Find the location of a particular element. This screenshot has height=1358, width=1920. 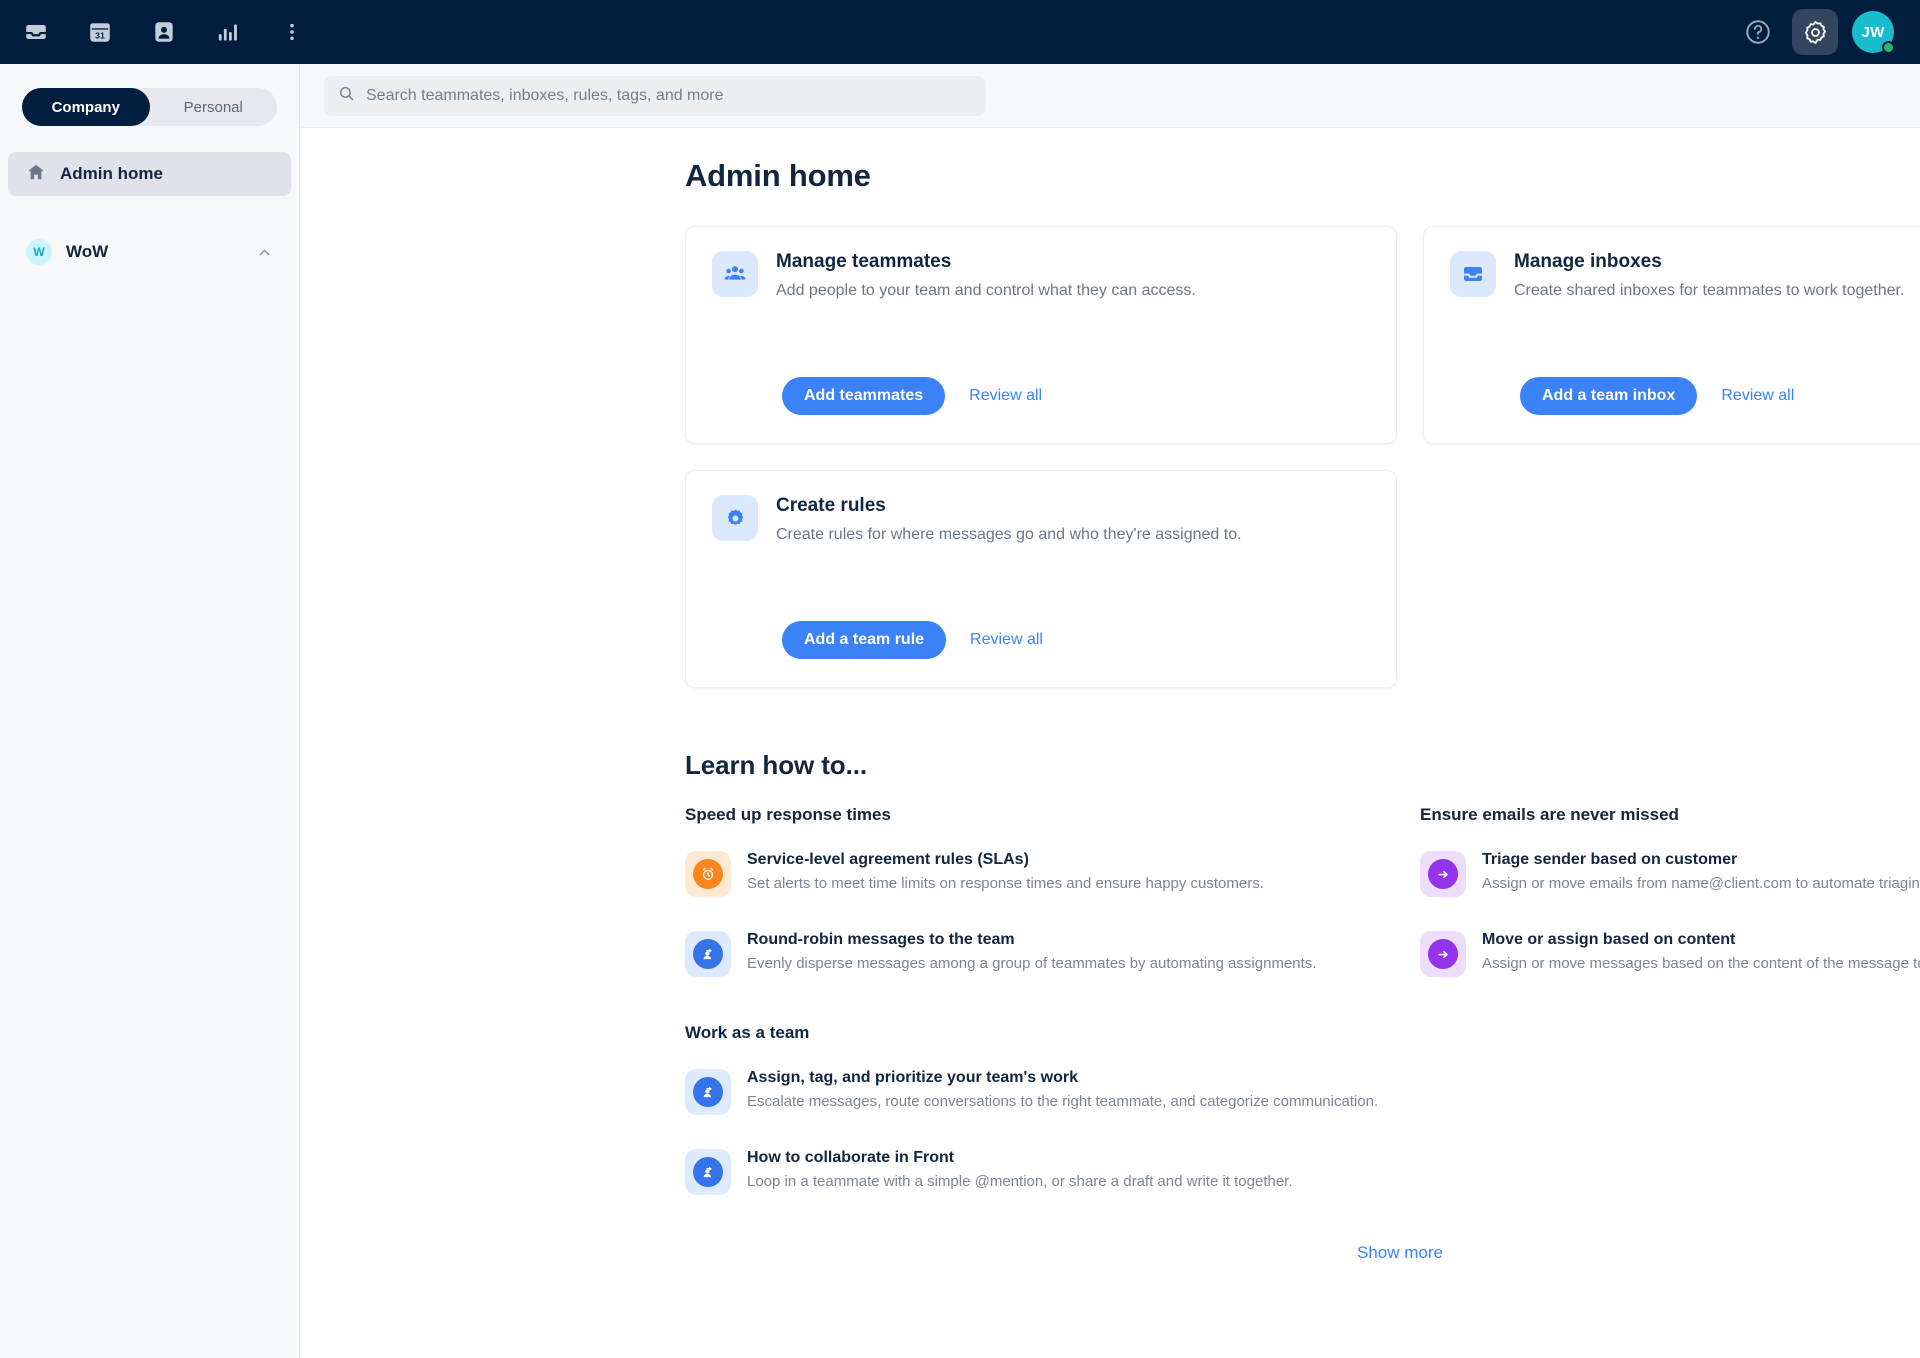

learn-item-title: Triage sender based on customer is located at coordinates (1610, 859).